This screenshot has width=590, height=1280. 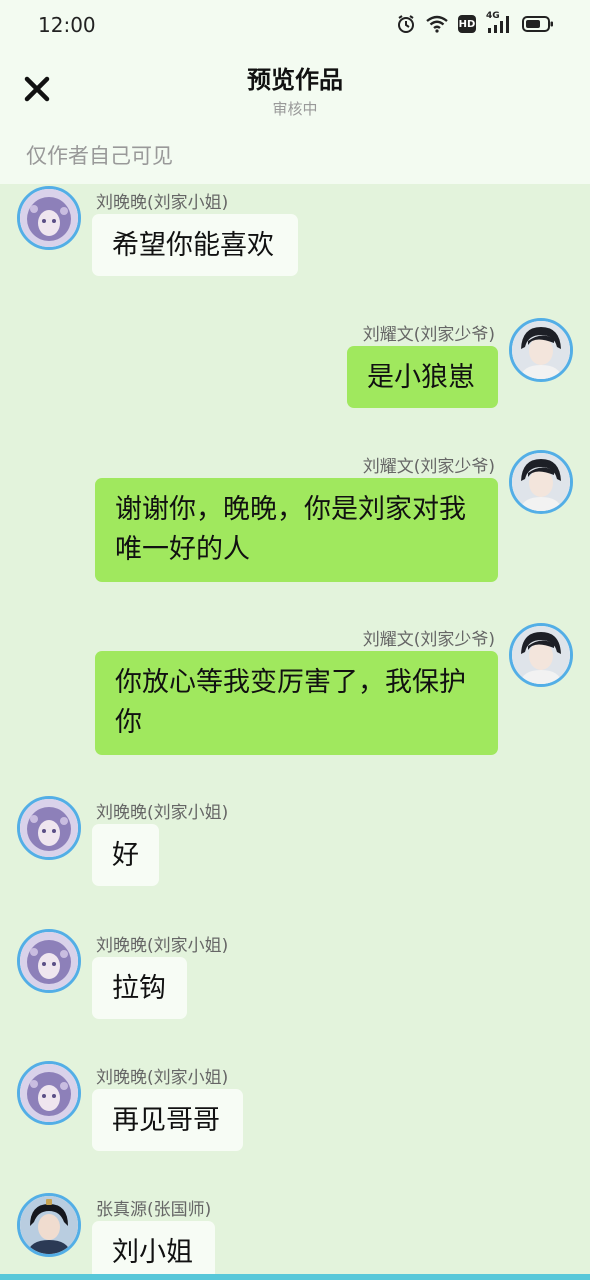 What do you see at coordinates (406, 24) in the screenshot?
I see `alarm-icon` at bounding box center [406, 24].